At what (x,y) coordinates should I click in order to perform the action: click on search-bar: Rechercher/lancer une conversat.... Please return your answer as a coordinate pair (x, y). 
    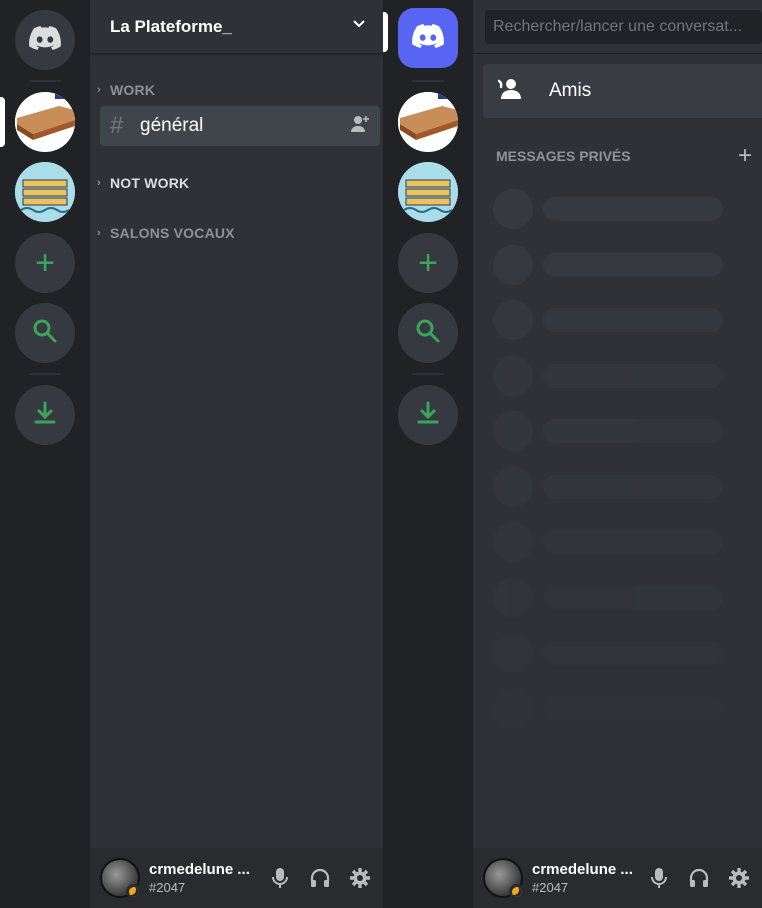
    Looking at the image, I should click on (617, 27).